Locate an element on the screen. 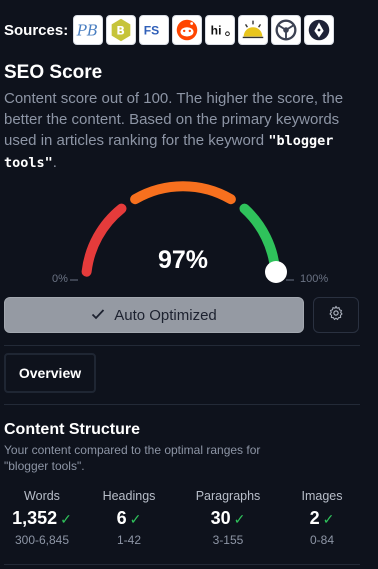  sunrise-logo-icon is located at coordinates (253, 30).